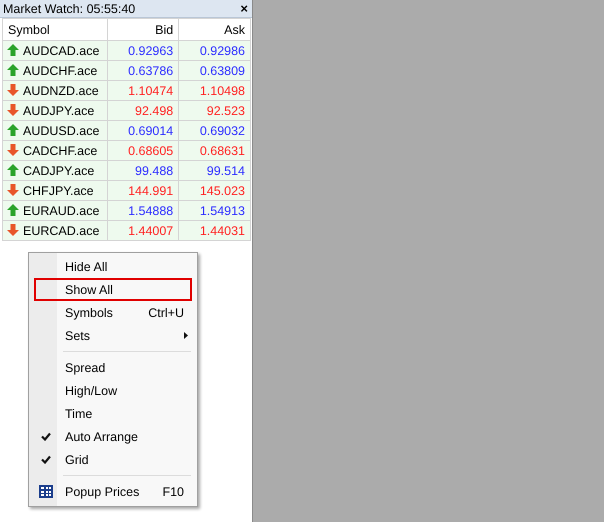 Image resolution: width=604 pixels, height=522 pixels. What do you see at coordinates (55, 50) in the screenshot?
I see `symbol-cell: AUDCAD.ace` at bounding box center [55, 50].